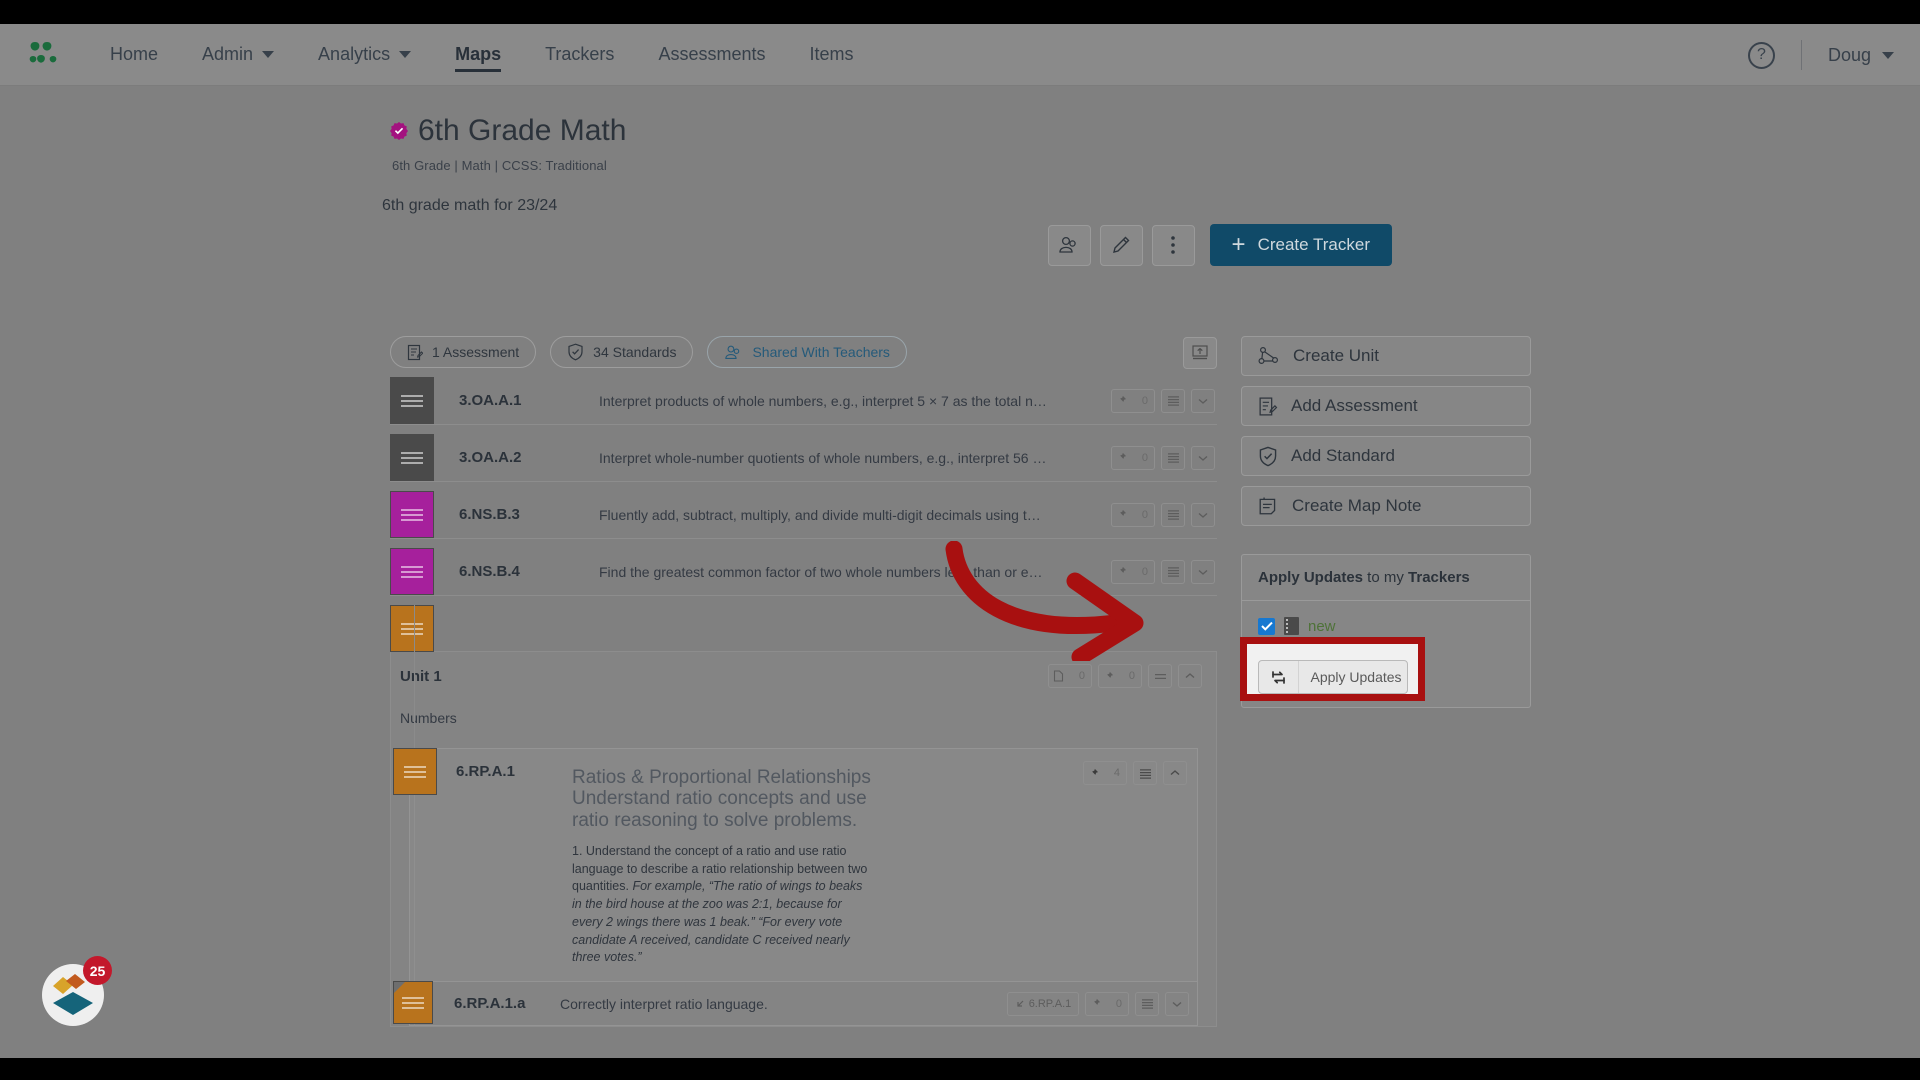 The width and height of the screenshot is (1920, 1080). I want to click on create-map-note-button: Create Map Note, so click(1386, 506).